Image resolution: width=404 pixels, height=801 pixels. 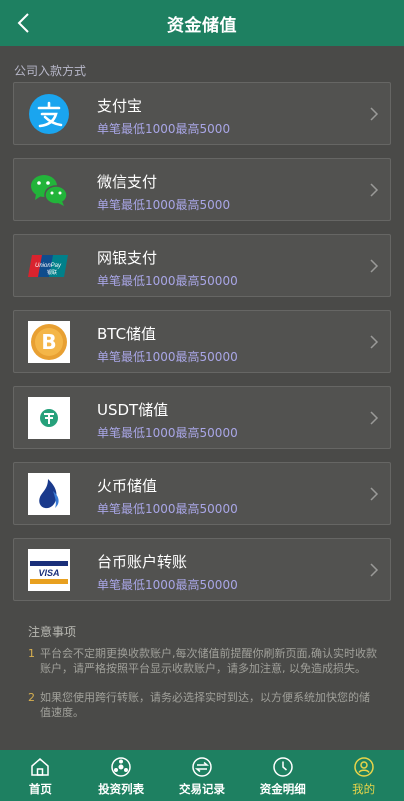 I want to click on method-name: BTC储值, so click(x=127, y=334).